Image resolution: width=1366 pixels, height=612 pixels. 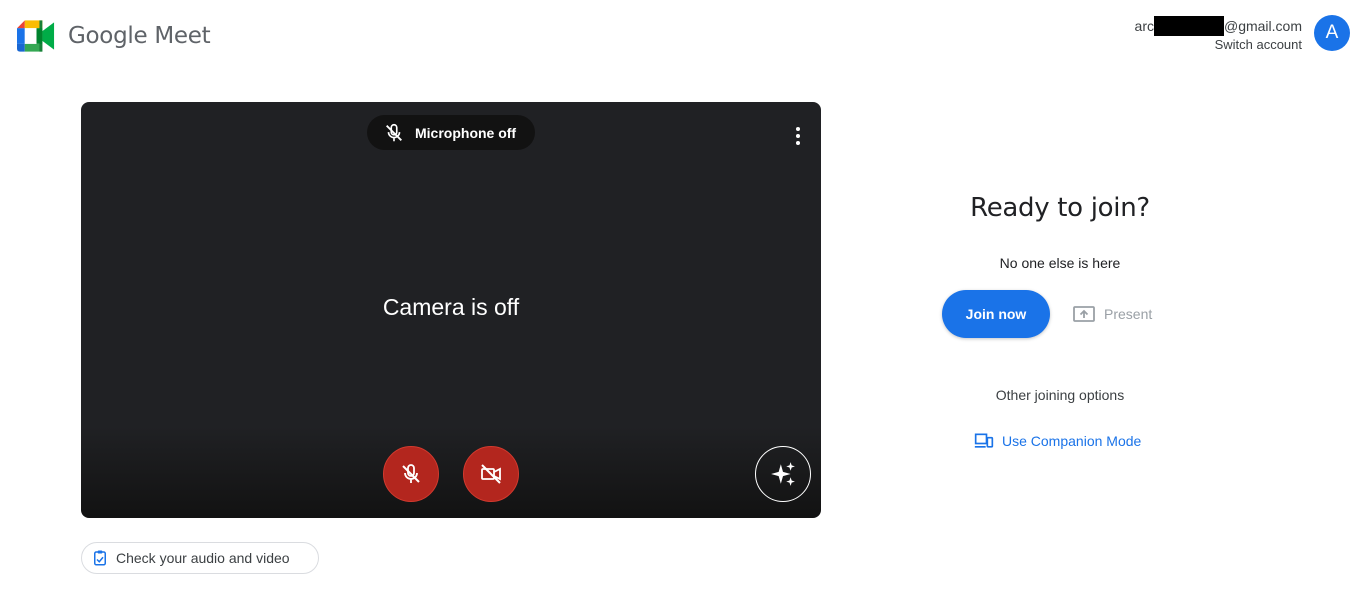 I want to click on account-email: arc @gmail.com, so click(x=1218, y=26).